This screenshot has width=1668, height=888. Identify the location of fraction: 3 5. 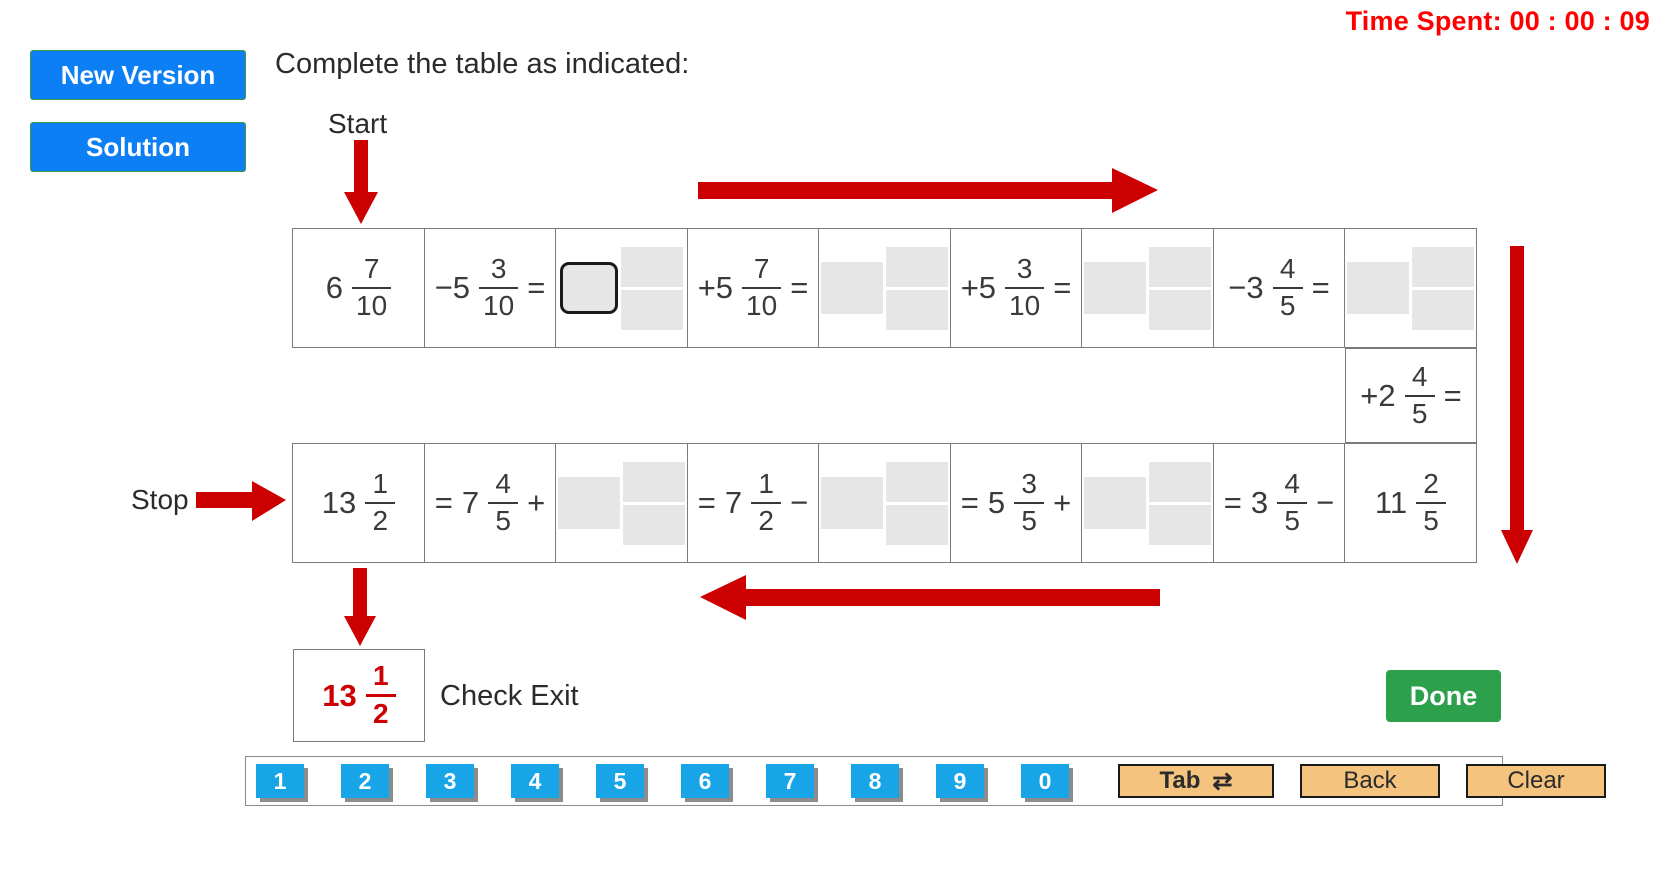
(1029, 502).